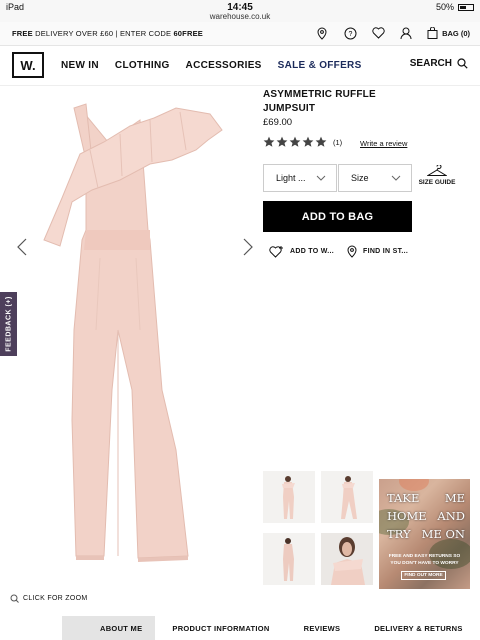 This screenshot has width=480, height=640. I want to click on shopping-bag-icon, so click(432, 33).